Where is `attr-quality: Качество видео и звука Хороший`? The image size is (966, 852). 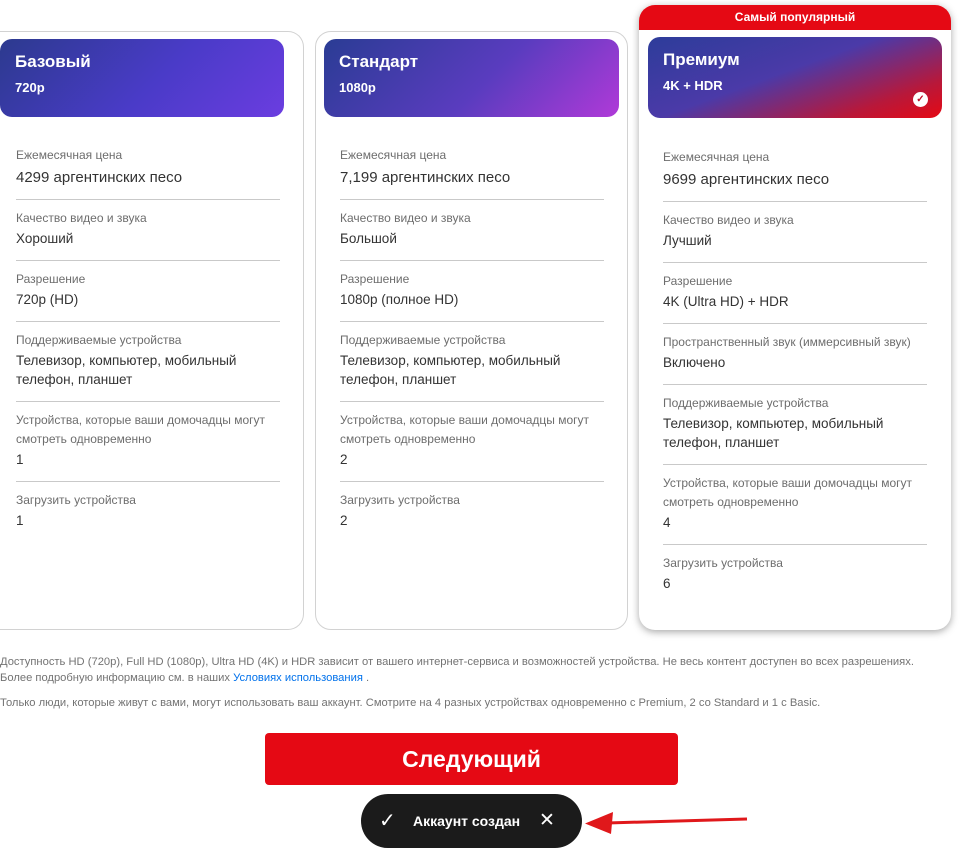 attr-quality: Качество видео и звука Хороший is located at coordinates (148, 230).